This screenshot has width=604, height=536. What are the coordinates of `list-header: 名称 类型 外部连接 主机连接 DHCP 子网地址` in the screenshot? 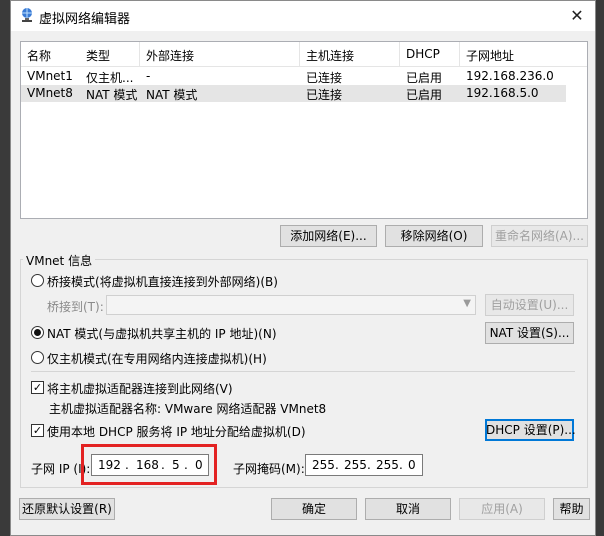 It's located at (304, 54).